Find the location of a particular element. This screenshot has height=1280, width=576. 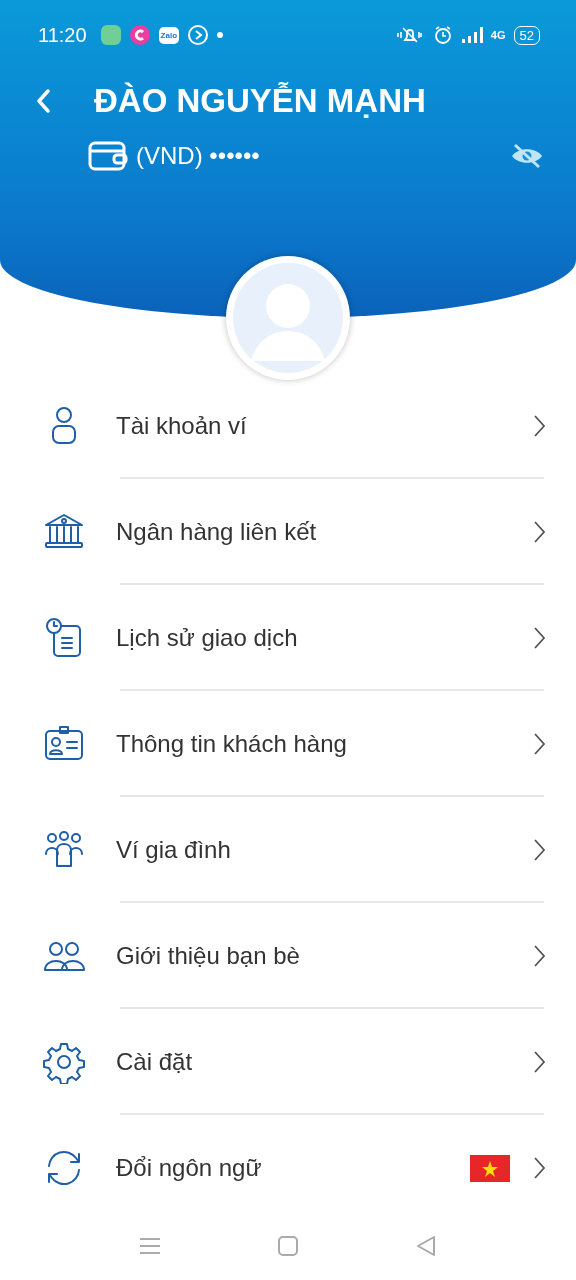

settings-icon is located at coordinates (64, 1062).